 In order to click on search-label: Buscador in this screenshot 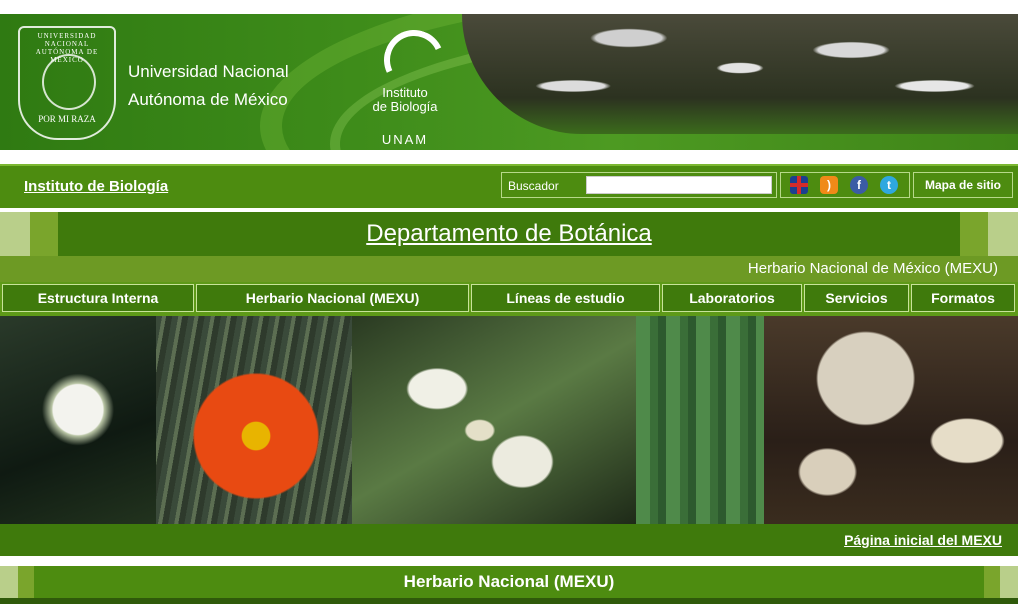, I will do `click(533, 186)`.